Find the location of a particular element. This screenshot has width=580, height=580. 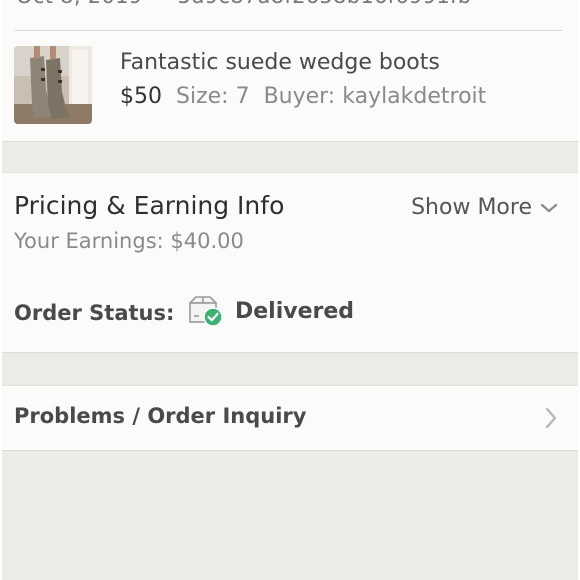

order-status-card: Order Status: Delivered is located at coordinates (290, 313).